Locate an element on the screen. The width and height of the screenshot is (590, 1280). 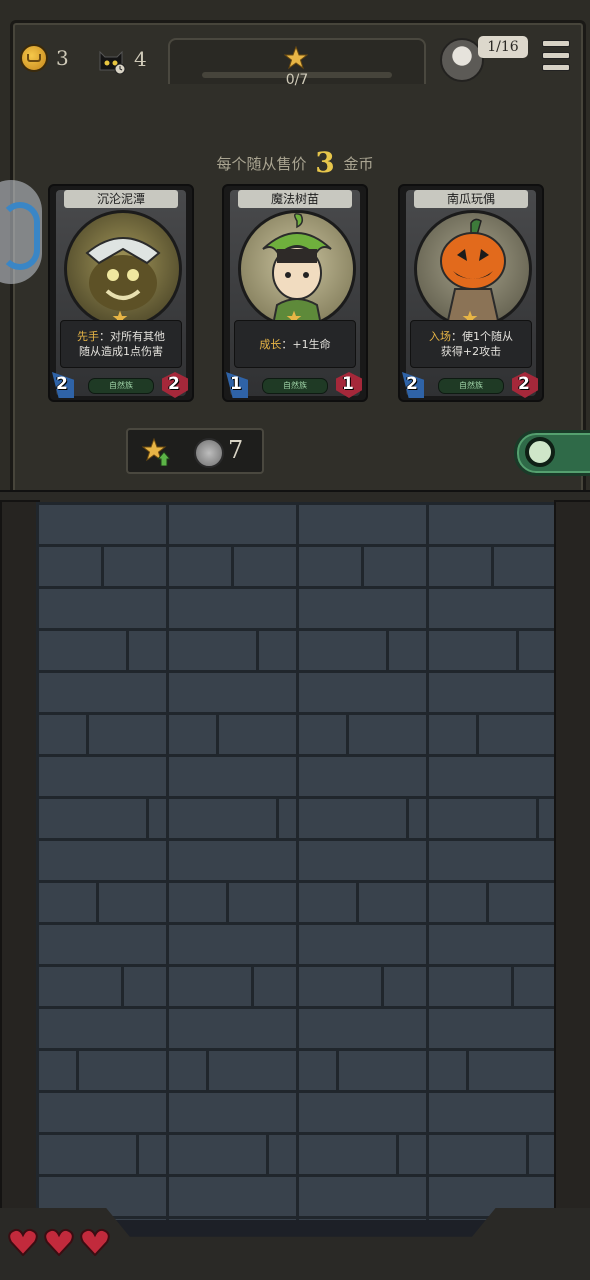
price-info: 每个随从售价 3 金币 is located at coordinates (295, 162).